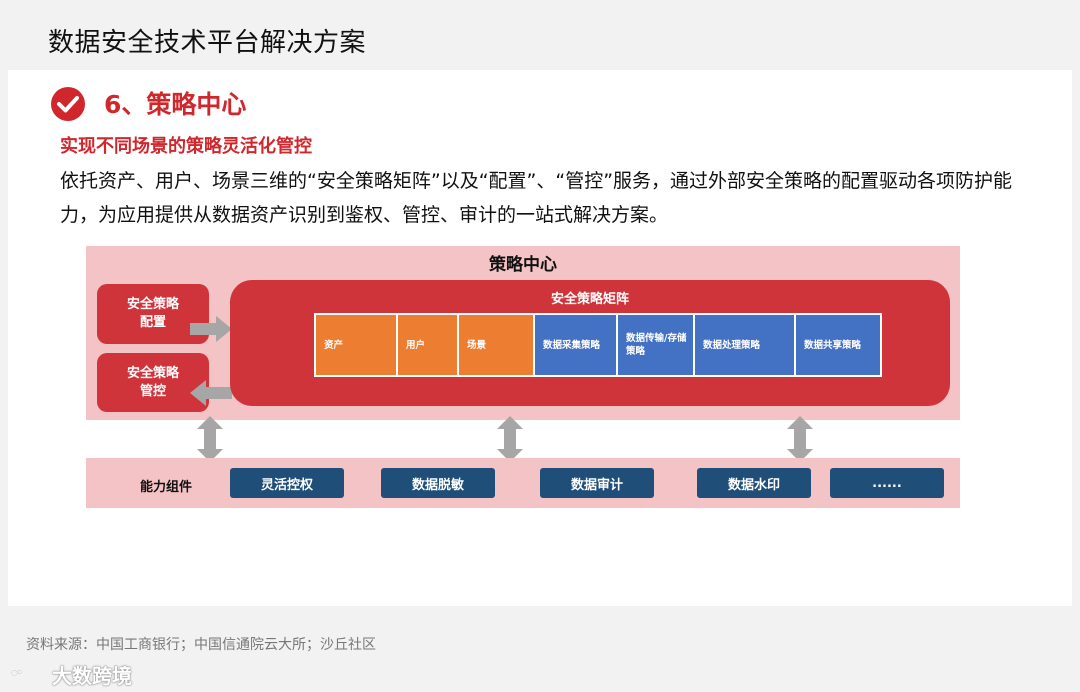 The height and width of the screenshot is (692, 1080). Describe the element at coordinates (745, 345) in the screenshot. I see `matrix-cell-processing-policy: 数据处理策略` at that location.